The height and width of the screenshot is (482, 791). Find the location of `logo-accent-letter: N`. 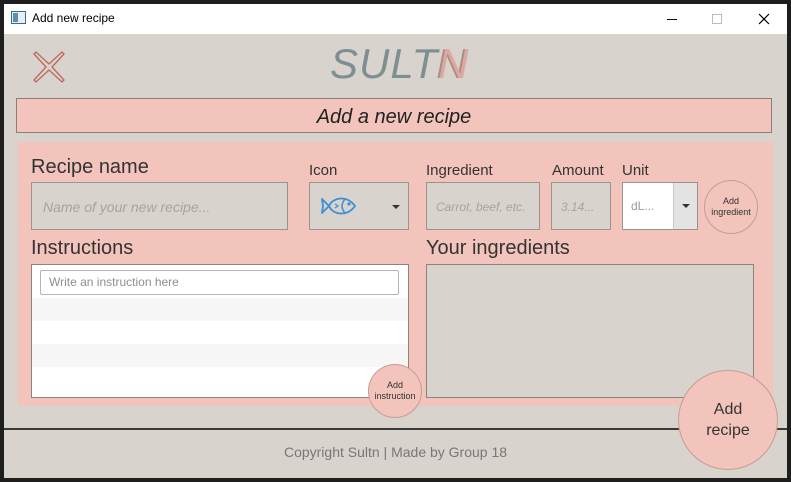

logo-accent-letter: N is located at coordinates (454, 63).